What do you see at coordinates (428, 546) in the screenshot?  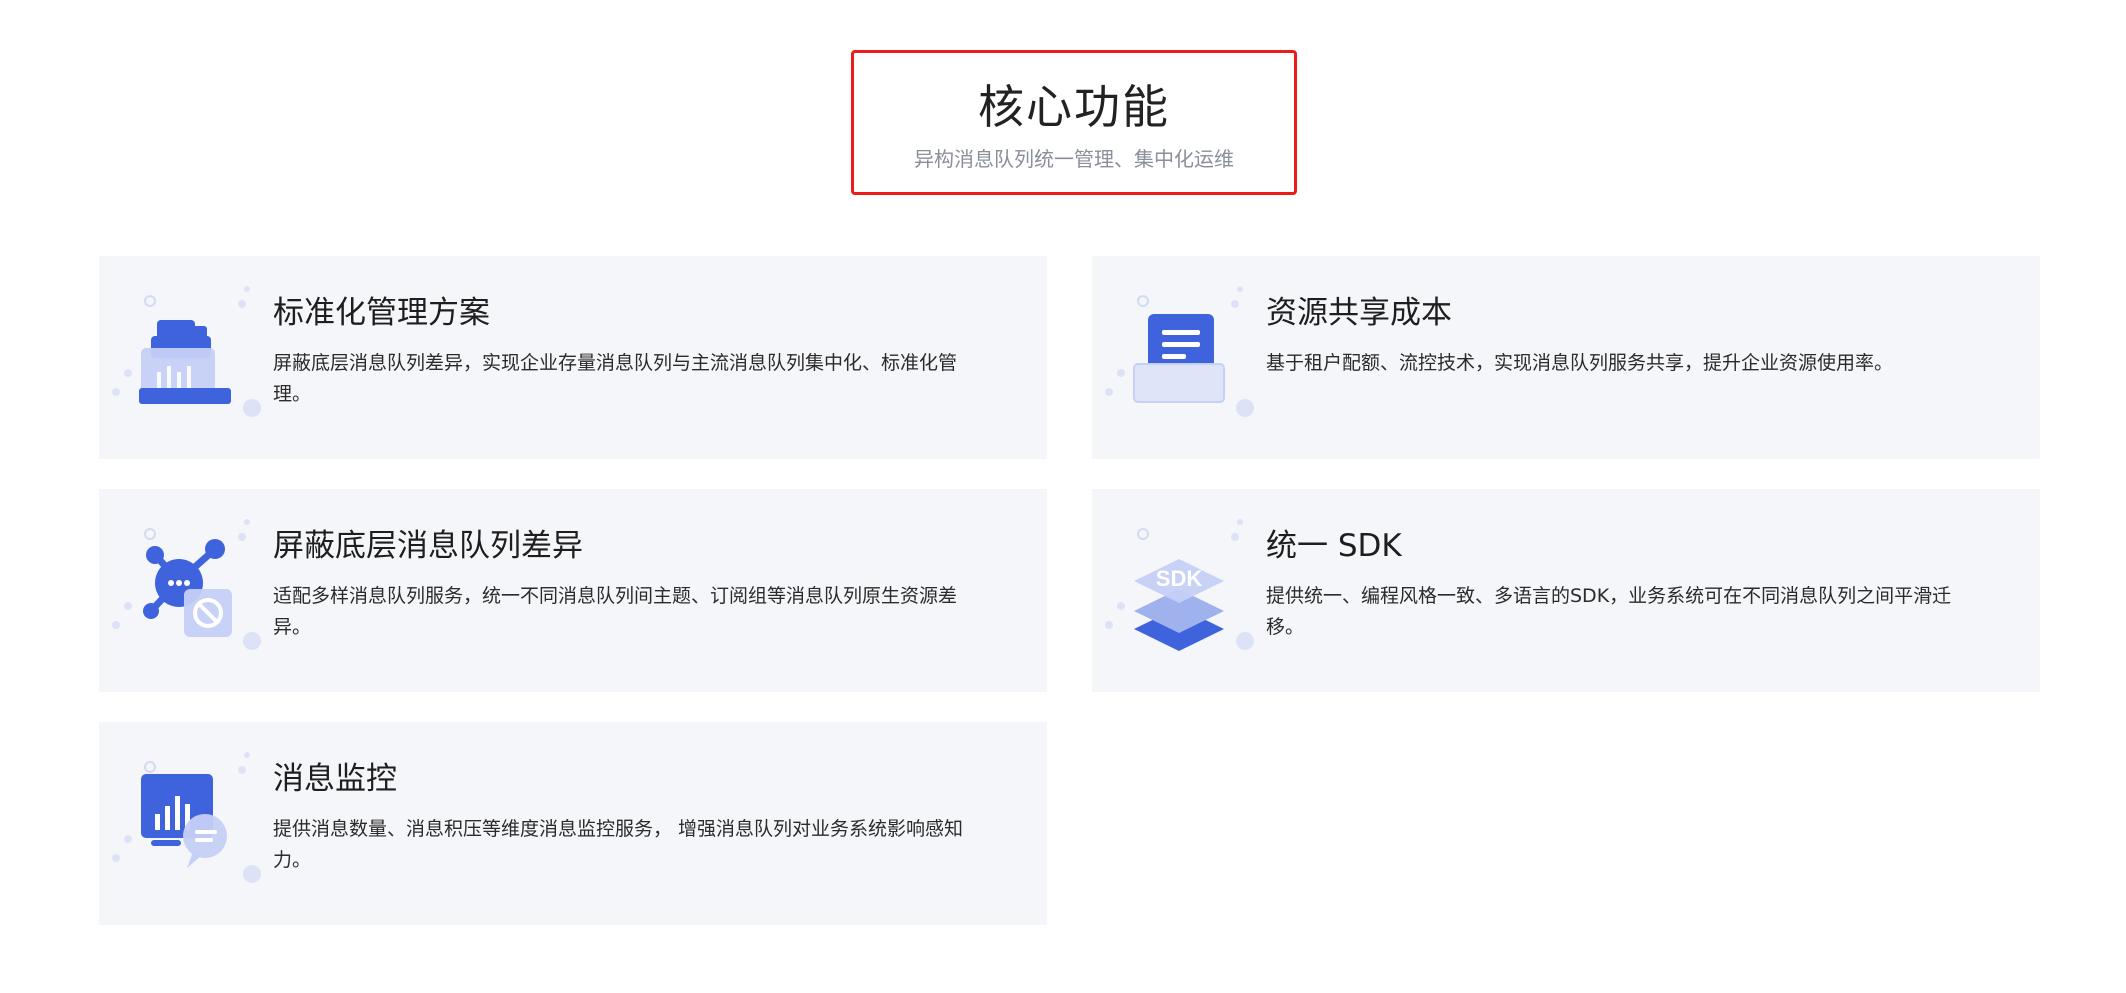 I see `card-title: 屏蔽底层消息队列差异` at bounding box center [428, 546].